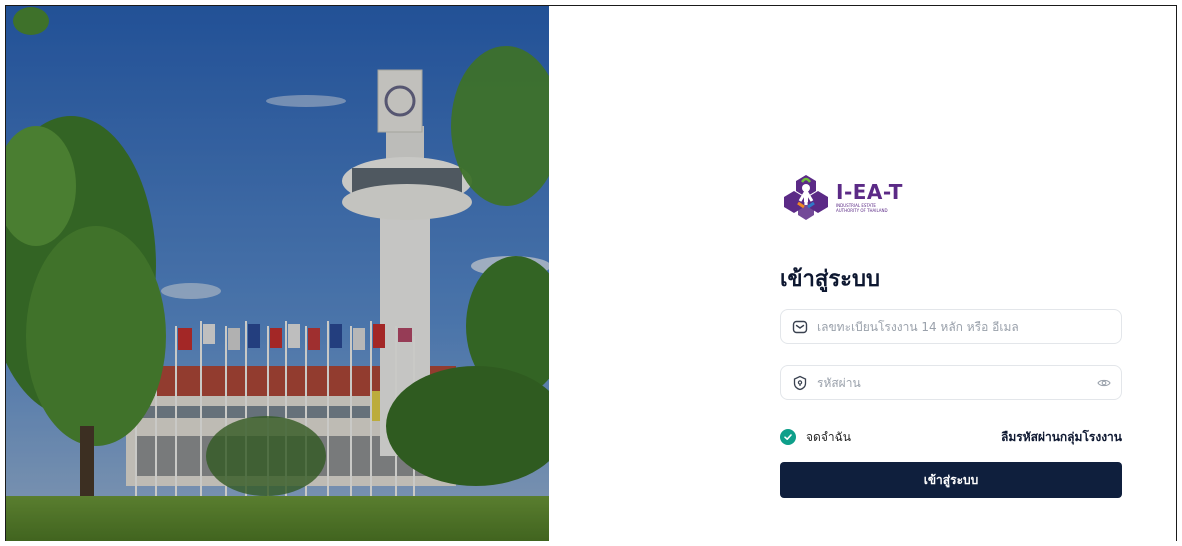 This screenshot has height=546, width=1182. I want to click on lock-icon, so click(800, 382).